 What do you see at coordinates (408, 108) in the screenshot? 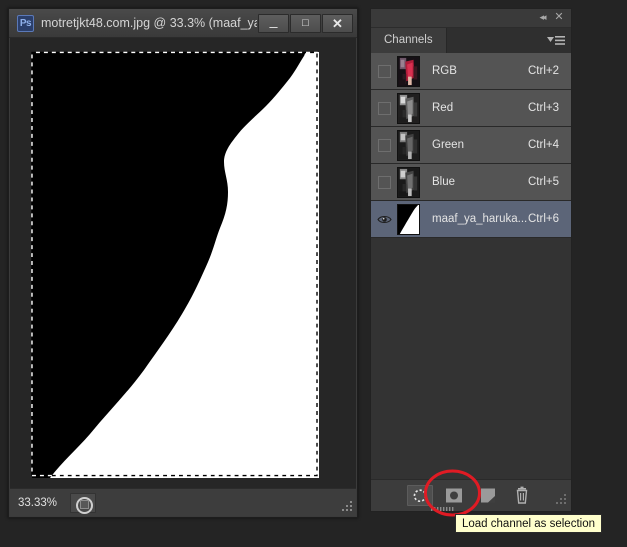
I see `channel-thumbnail-red` at bounding box center [408, 108].